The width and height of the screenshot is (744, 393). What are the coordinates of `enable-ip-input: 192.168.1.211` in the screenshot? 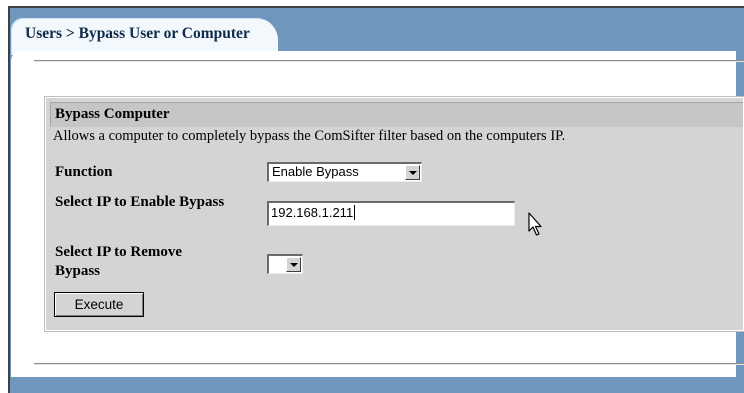 It's located at (391, 213).